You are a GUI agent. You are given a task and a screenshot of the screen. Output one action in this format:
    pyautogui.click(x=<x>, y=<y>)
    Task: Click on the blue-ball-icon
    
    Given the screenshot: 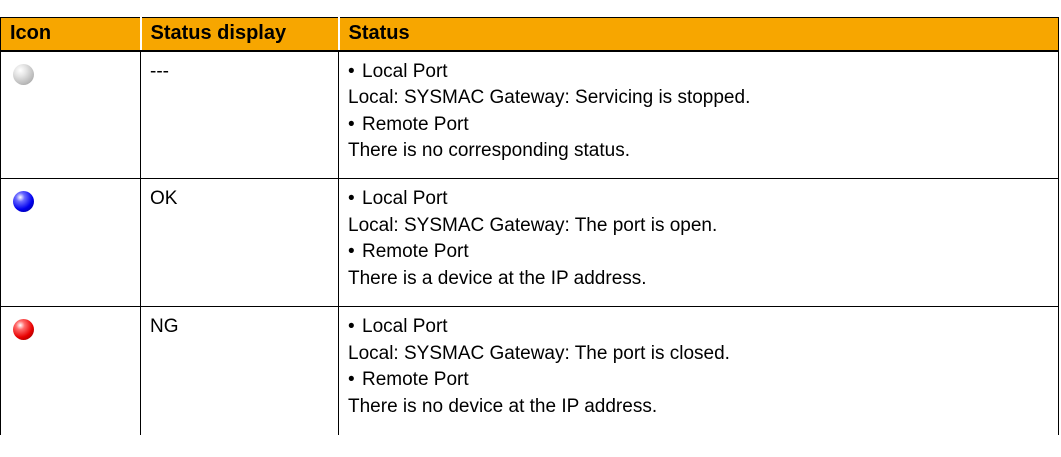 What is the action you would take?
    pyautogui.click(x=23, y=201)
    